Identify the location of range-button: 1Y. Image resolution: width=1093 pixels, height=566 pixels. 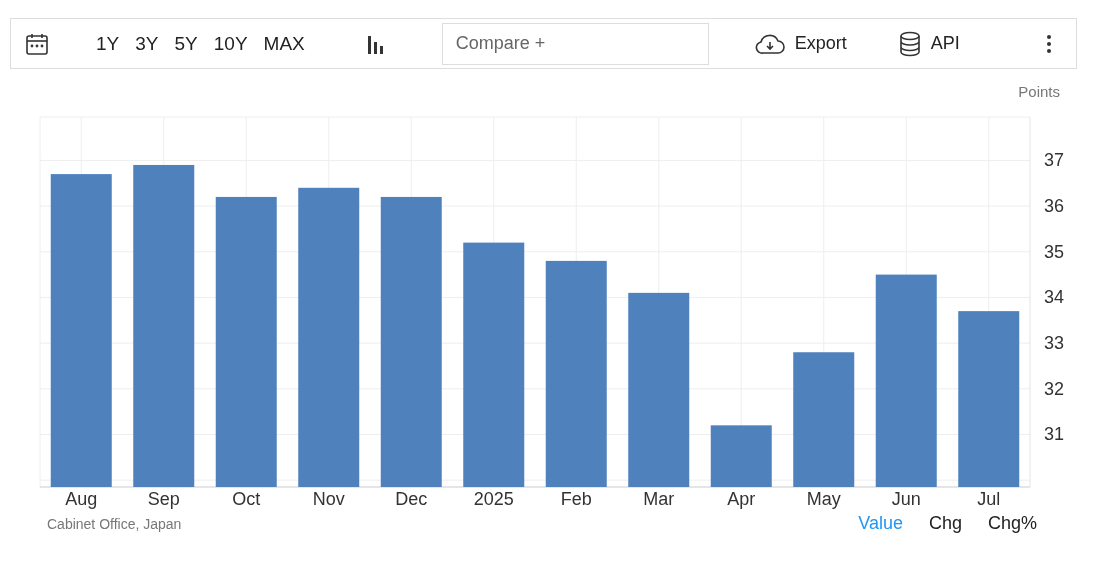
(108, 43).